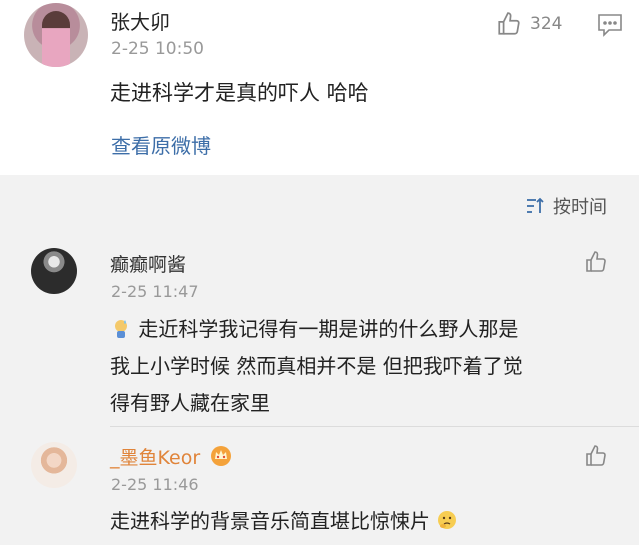 Image resolution: width=639 pixels, height=545 pixels. Describe the element at coordinates (155, 458) in the screenshot. I see `commenter-name-text: _墨鱼Keor` at that location.